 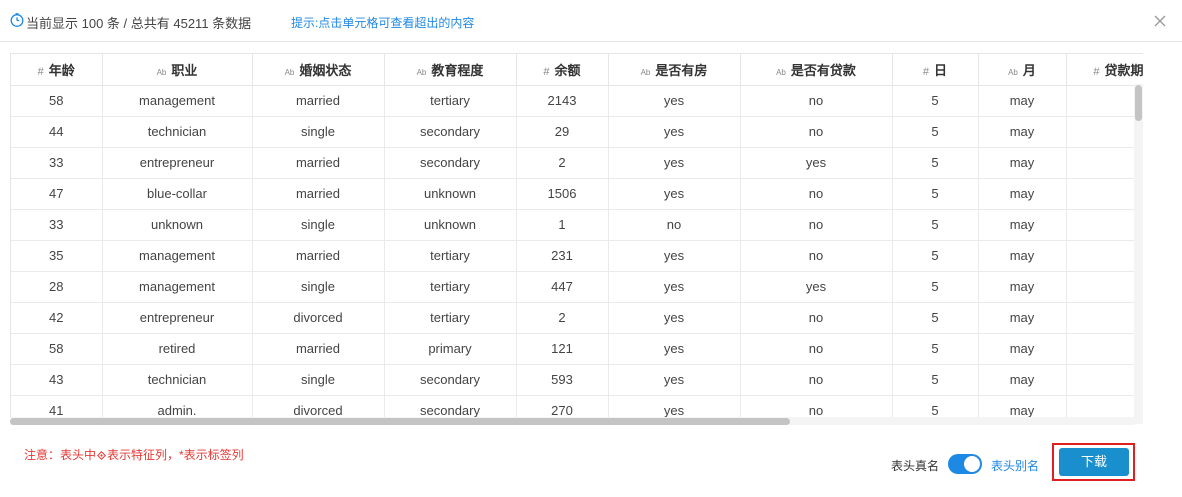 What do you see at coordinates (562, 256) in the screenshot?
I see `table-cell: 231` at bounding box center [562, 256].